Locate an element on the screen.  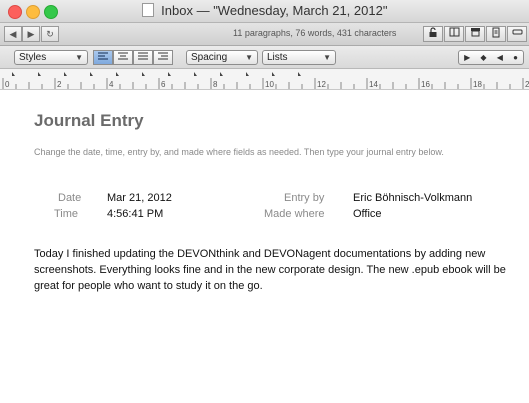
made-where-label: Made where is located at coordinates (294, 214).